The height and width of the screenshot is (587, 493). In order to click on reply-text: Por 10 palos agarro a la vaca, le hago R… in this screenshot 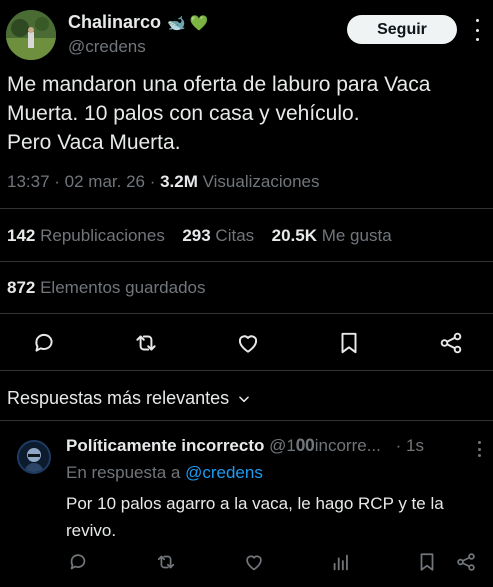, I will do `click(255, 517)`.